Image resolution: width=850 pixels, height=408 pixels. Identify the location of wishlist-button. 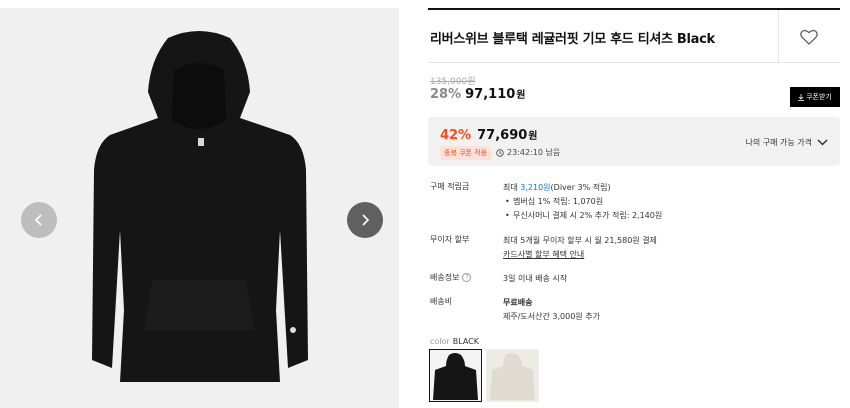
(809, 39).